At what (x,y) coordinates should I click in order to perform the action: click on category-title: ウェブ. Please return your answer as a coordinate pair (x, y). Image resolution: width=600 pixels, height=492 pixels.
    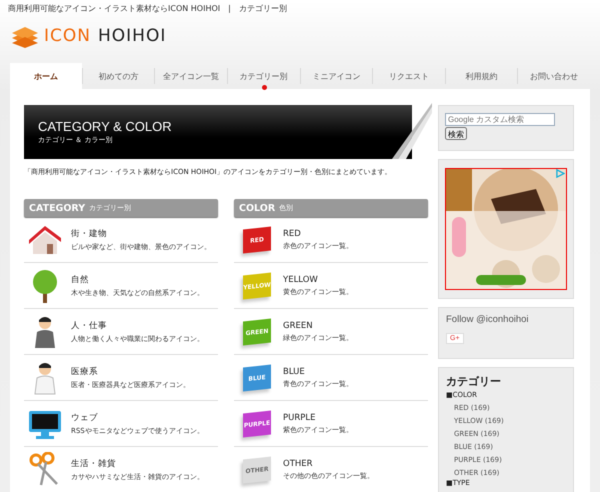
    Looking at the image, I should click on (137, 418).